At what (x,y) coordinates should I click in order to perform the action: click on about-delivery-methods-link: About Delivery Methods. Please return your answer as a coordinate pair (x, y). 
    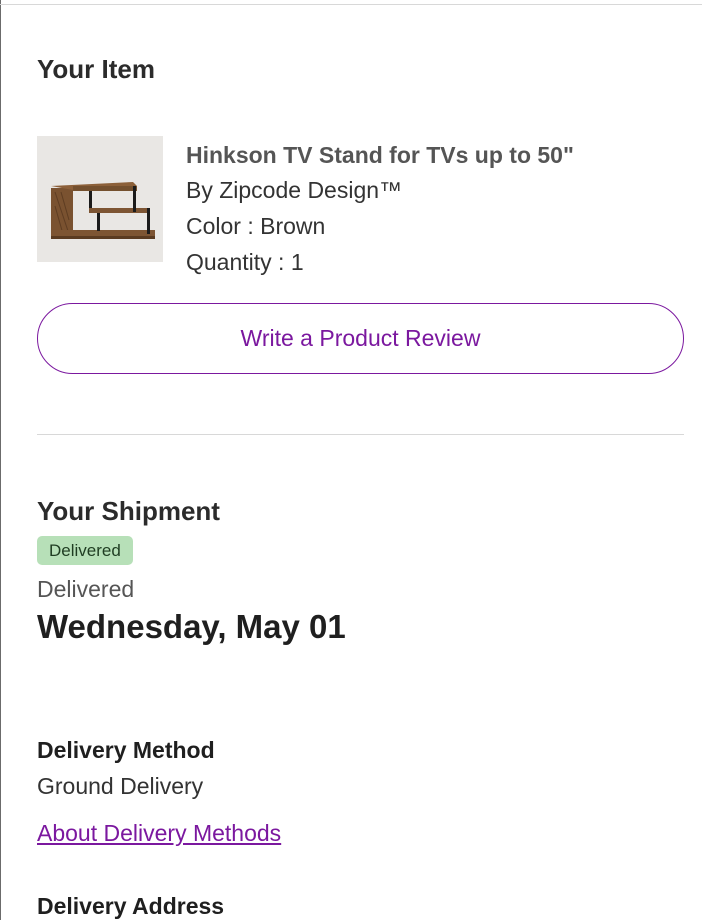
    Looking at the image, I should click on (159, 833).